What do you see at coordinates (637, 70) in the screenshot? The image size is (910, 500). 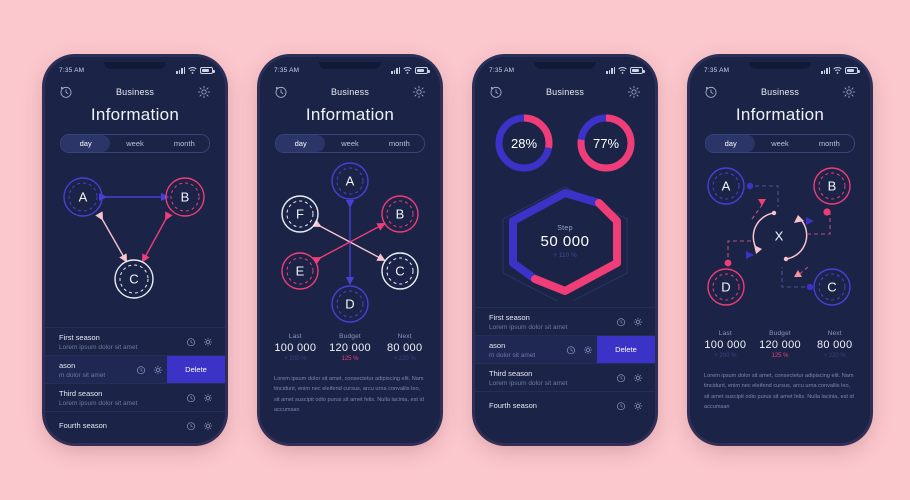 I see `battery-icon` at bounding box center [637, 70].